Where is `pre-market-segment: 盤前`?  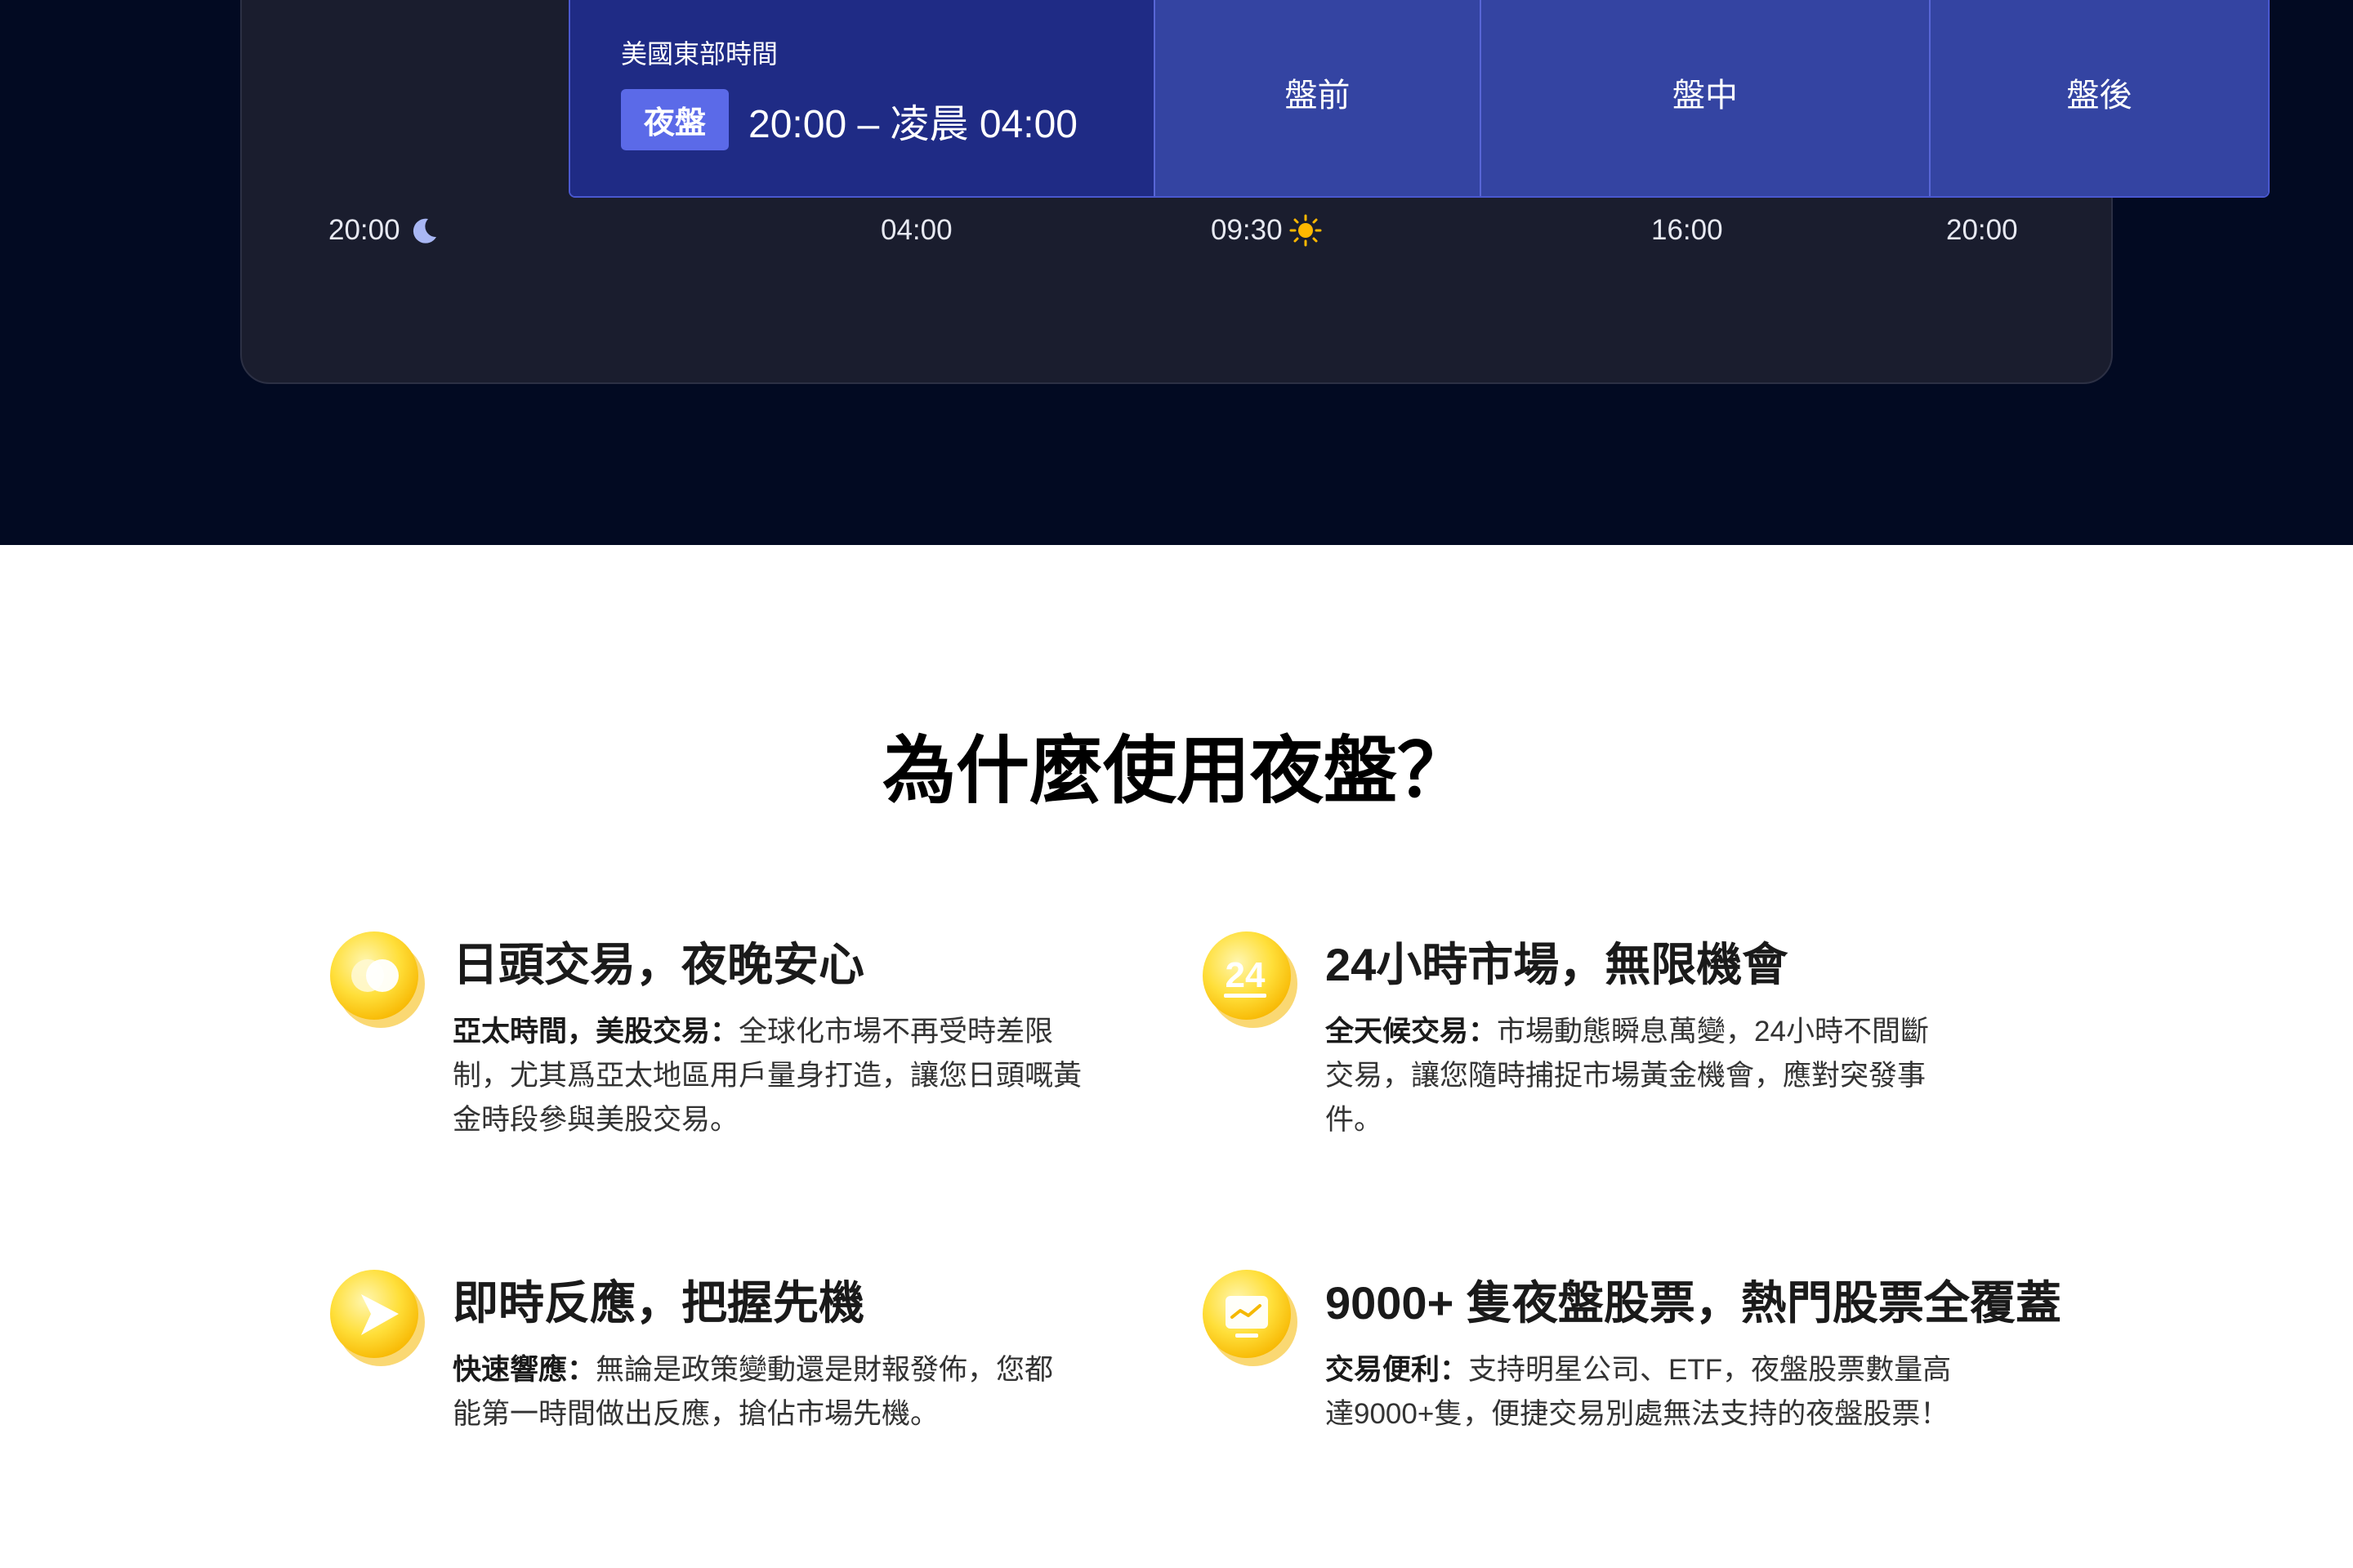 pre-market-segment: 盤前 is located at coordinates (1318, 98).